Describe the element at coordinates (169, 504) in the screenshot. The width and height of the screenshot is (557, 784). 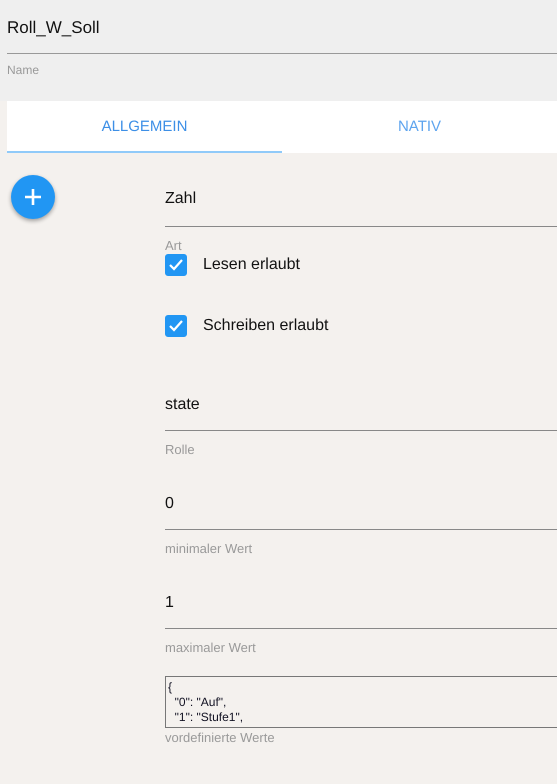
I see `input-field: 0` at that location.